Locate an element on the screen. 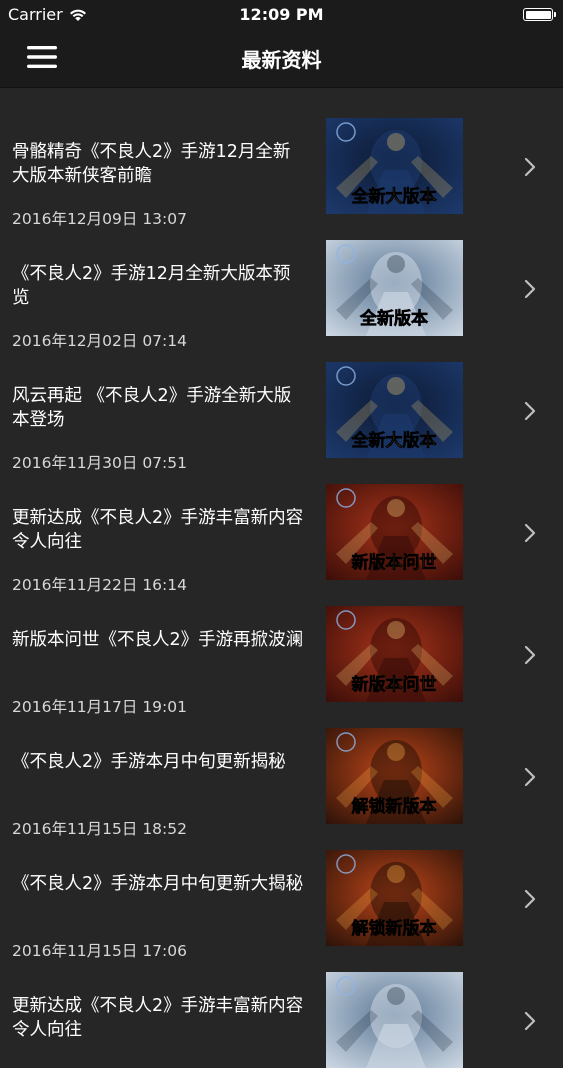  article-list-item: 《不良人2》手游本月中旬更新揭秘 2016年11月15日 18:52 解锁新版本 is located at coordinates (281, 768).